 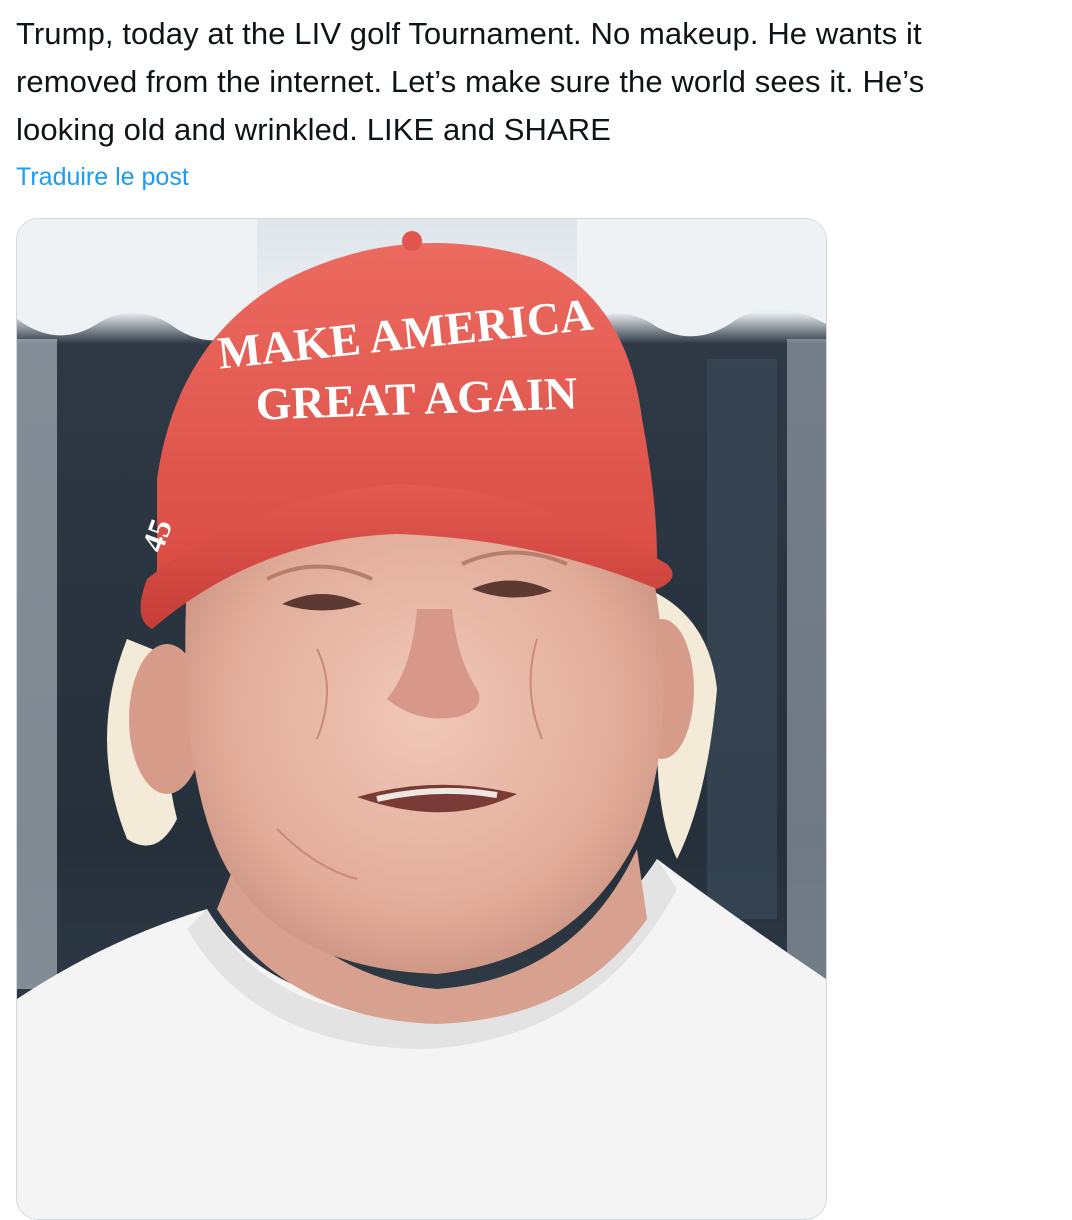 What do you see at coordinates (314, 129) in the screenshot?
I see `tweet-text-line: looking old and wrinkled. LIKE and SHARE` at bounding box center [314, 129].